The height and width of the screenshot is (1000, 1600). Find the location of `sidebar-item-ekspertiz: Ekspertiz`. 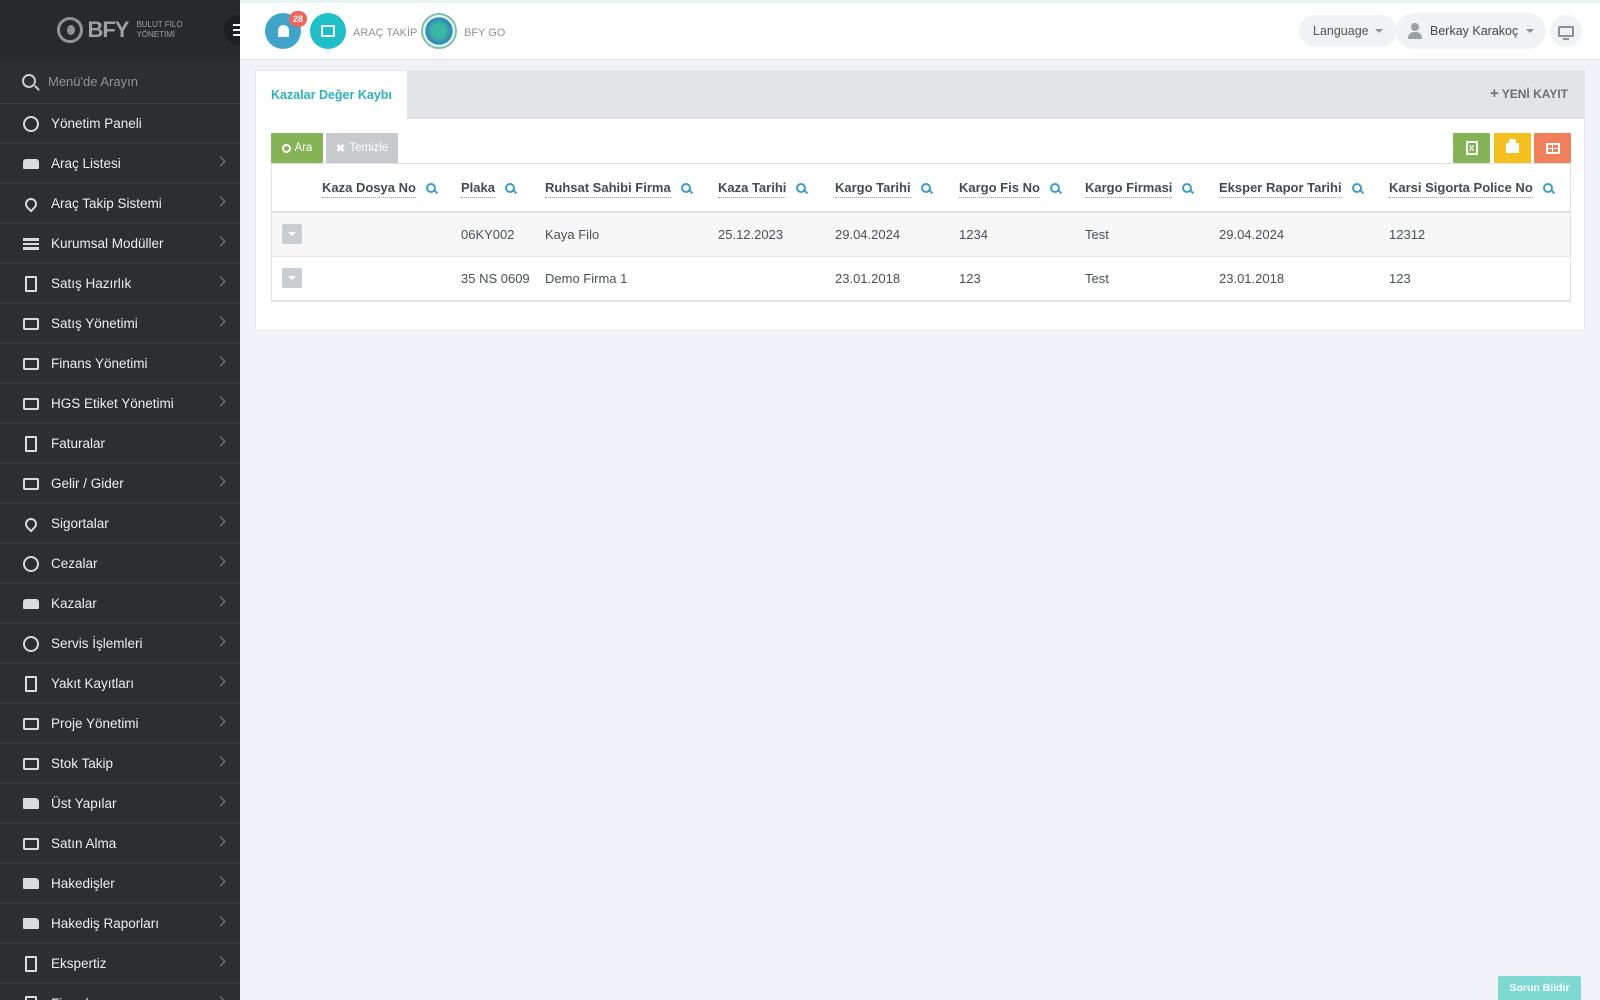

sidebar-item-ekspertiz: Ekspertiz is located at coordinates (120, 964).